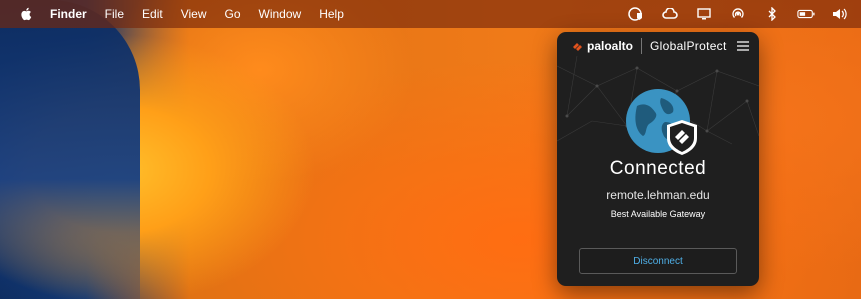 This screenshot has width=861, height=299. I want to click on menu-app-name: Finder, so click(68, 14).